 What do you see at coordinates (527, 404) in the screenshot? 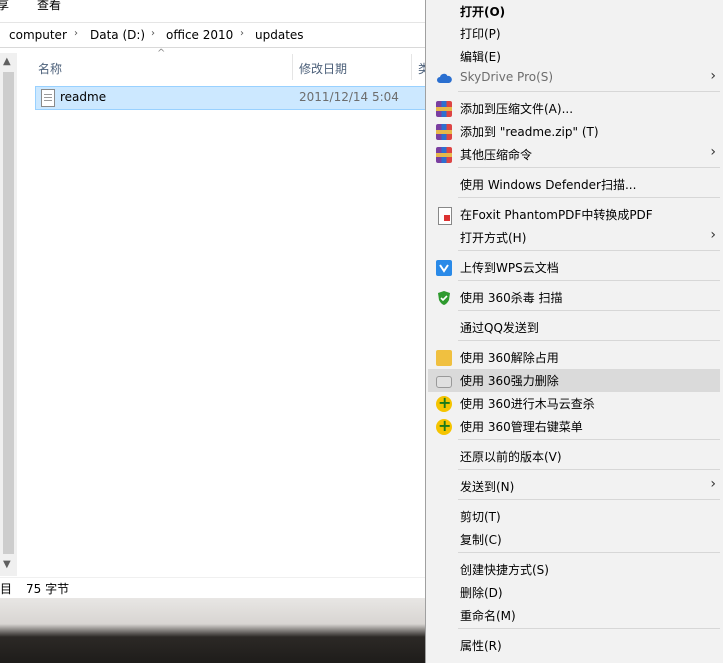
I see `context-menu-item-label: 使用 360进行木马云查杀` at bounding box center [527, 404].